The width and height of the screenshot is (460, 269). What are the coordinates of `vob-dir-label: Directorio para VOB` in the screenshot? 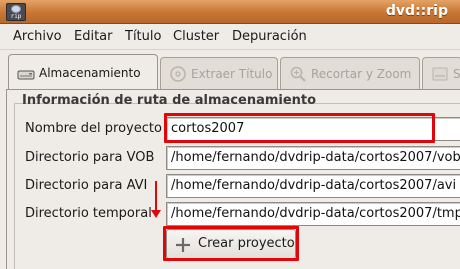 It's located at (90, 157).